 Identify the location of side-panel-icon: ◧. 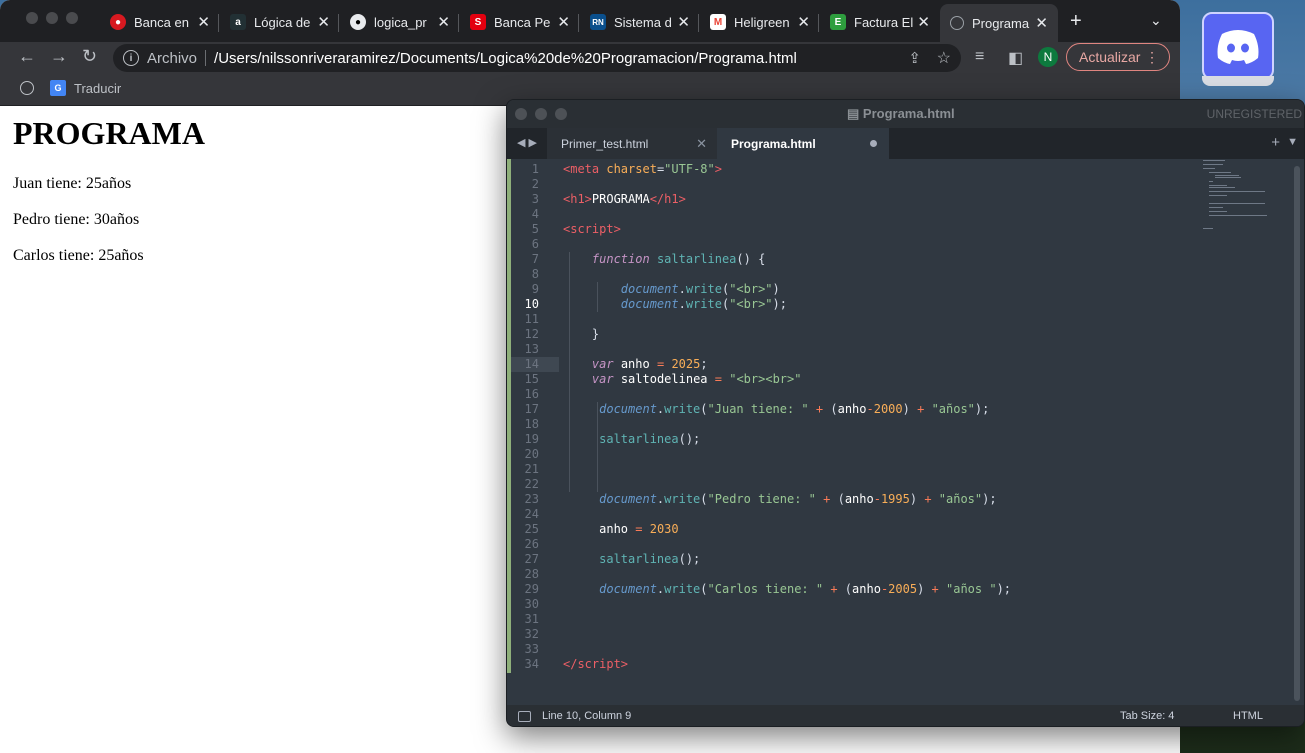
(1015, 58).